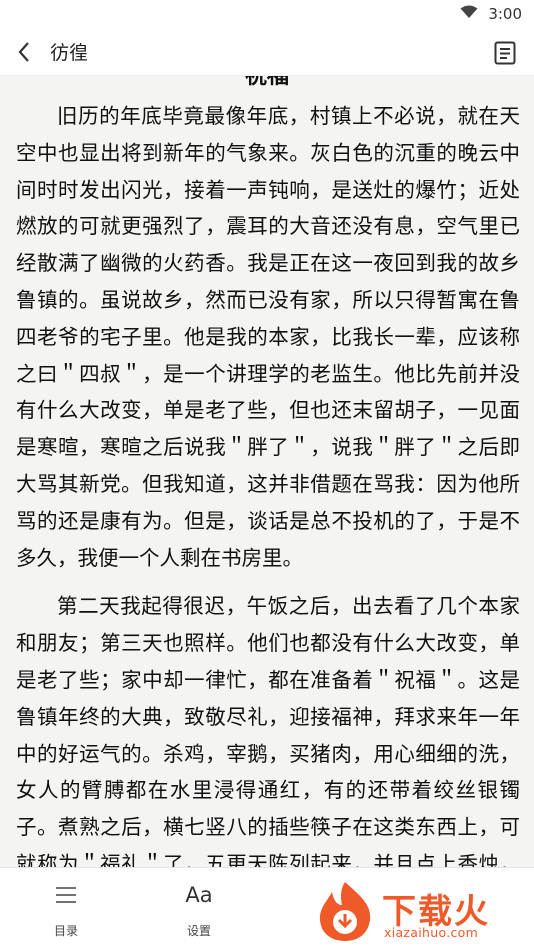 Image resolution: width=534 pixels, height=949 pixels. I want to click on catalog-button, so click(505, 53).